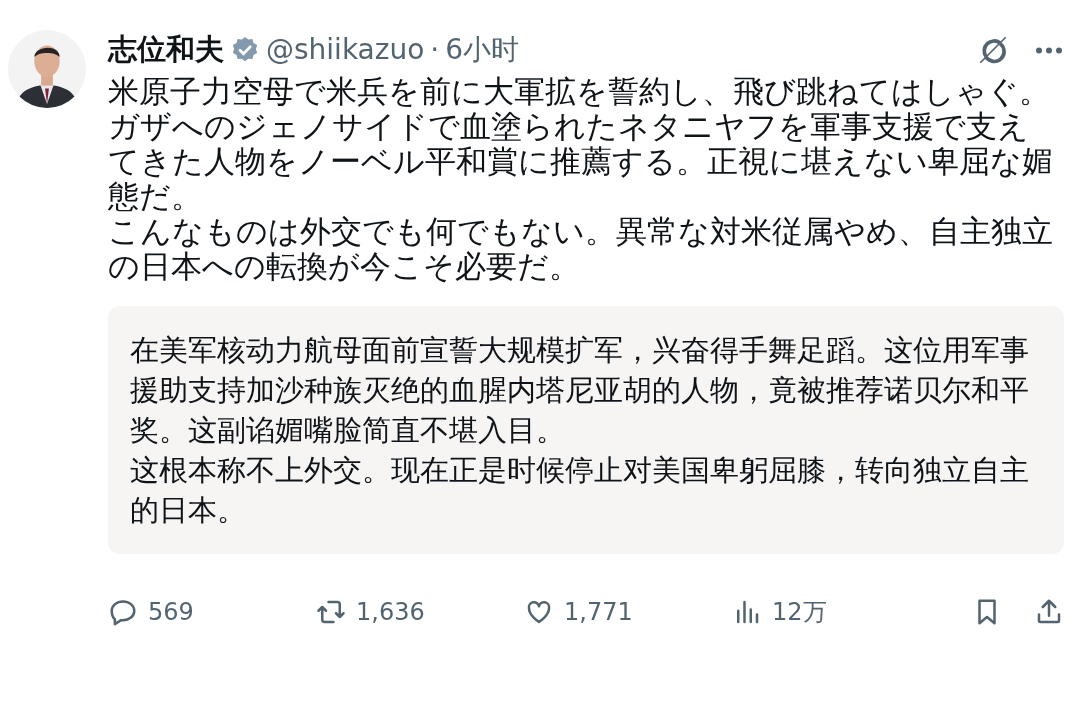  I want to click on post-text: ガザへのジェノサイドで血塗られたネタニヤフを軍事支援で支えてきた人物をノーベル平和賞に推薦する。正視に堪えない卑屈な媚態だ。, so click(580, 161).